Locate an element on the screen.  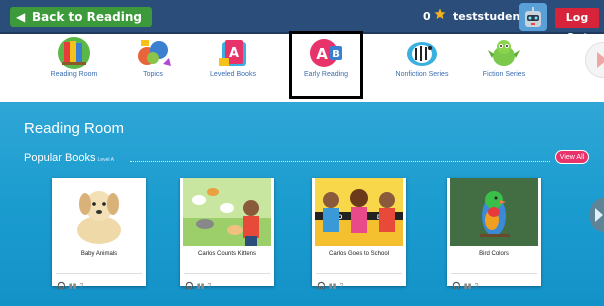
puppy-image is located at coordinates (99, 212).